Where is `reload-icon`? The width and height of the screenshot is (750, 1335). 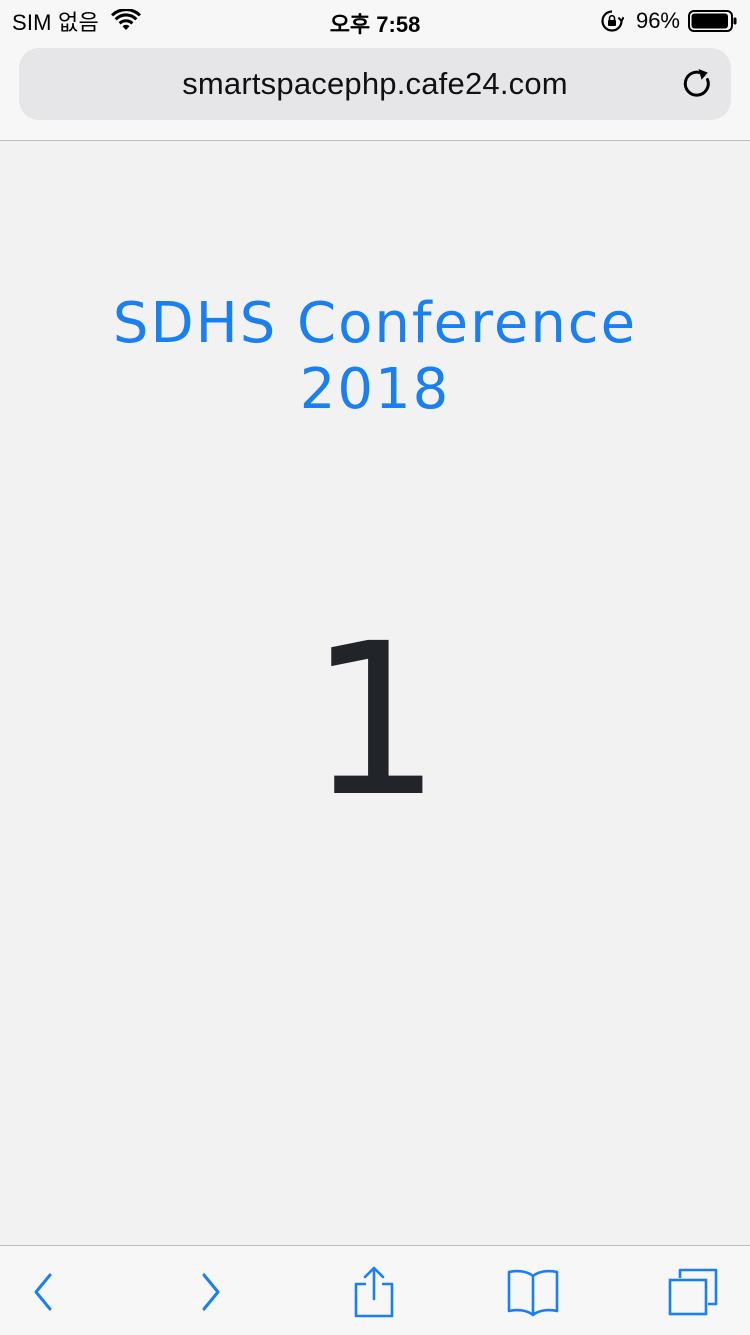
reload-icon is located at coordinates (698, 84).